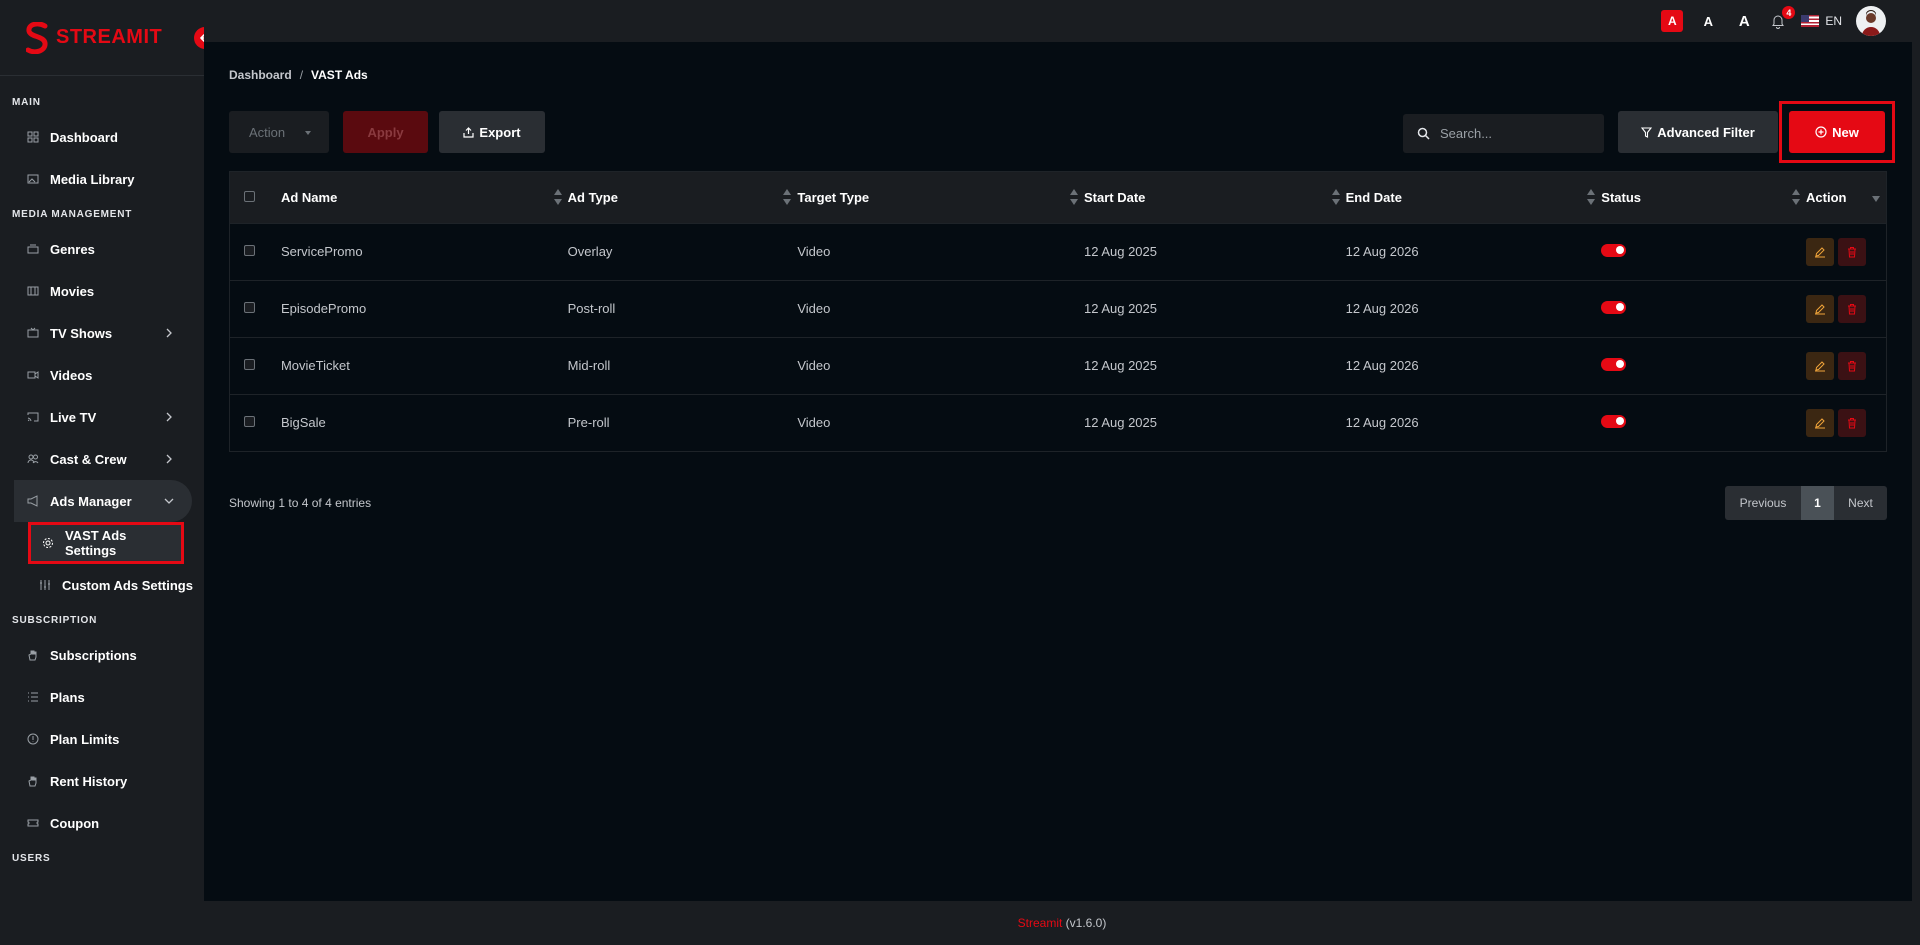 The height and width of the screenshot is (945, 1920). Describe the element at coordinates (424, 308) in the screenshot. I see `cell-ad-name: EpisodePromo` at that location.